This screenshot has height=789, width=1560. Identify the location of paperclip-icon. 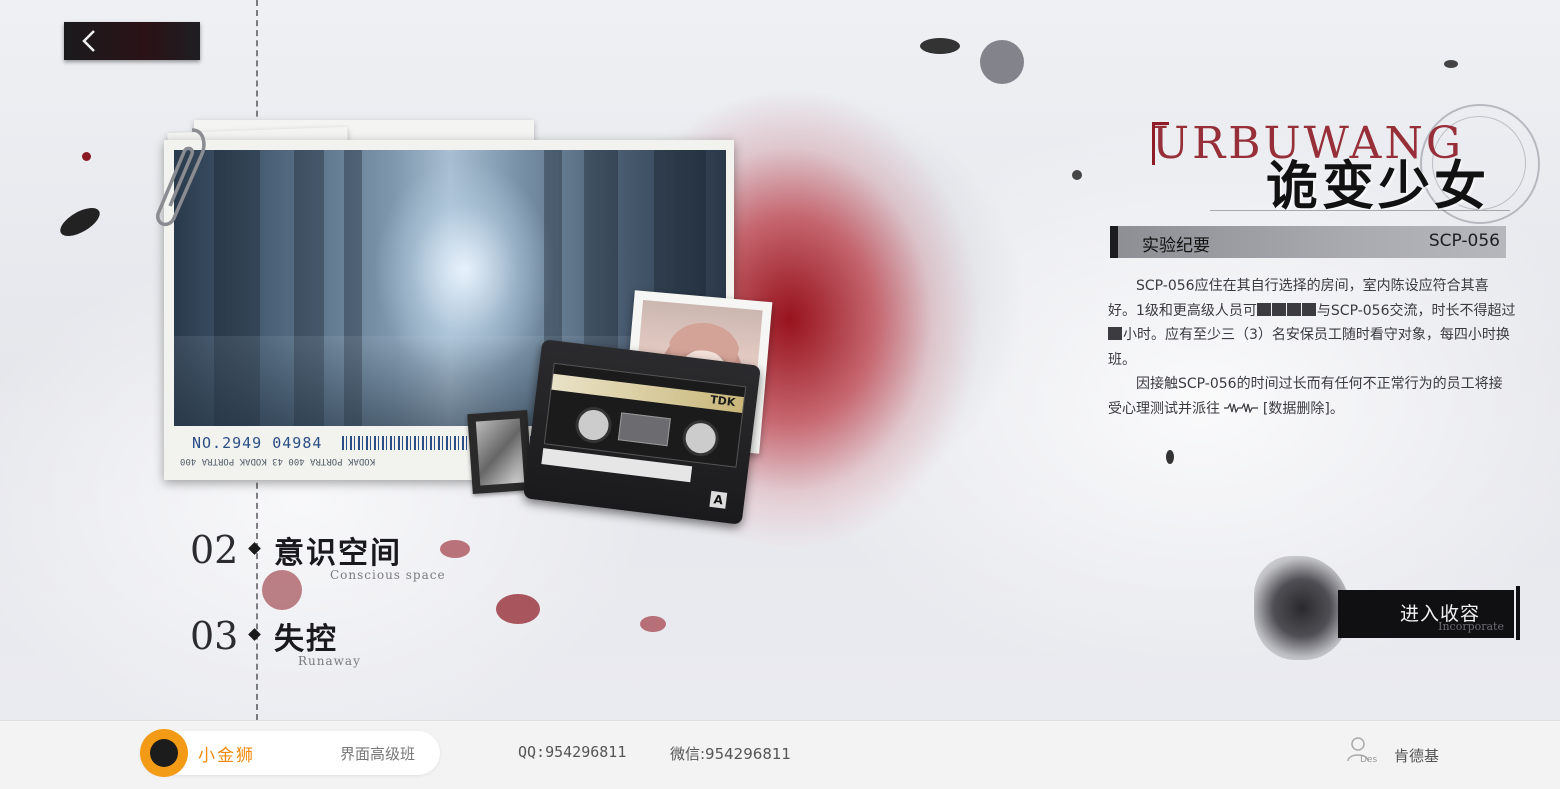
(181, 177).